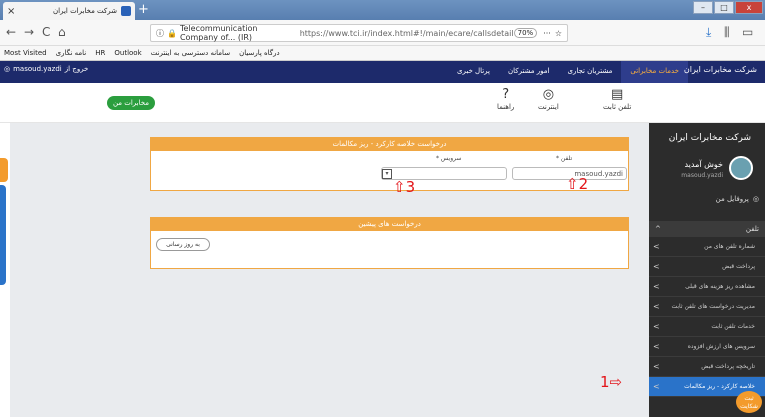 The width and height of the screenshot is (765, 417). I want to click on sidebar-item-label: خلاصه کارکرد - ریز مکالمات, so click(719, 386).